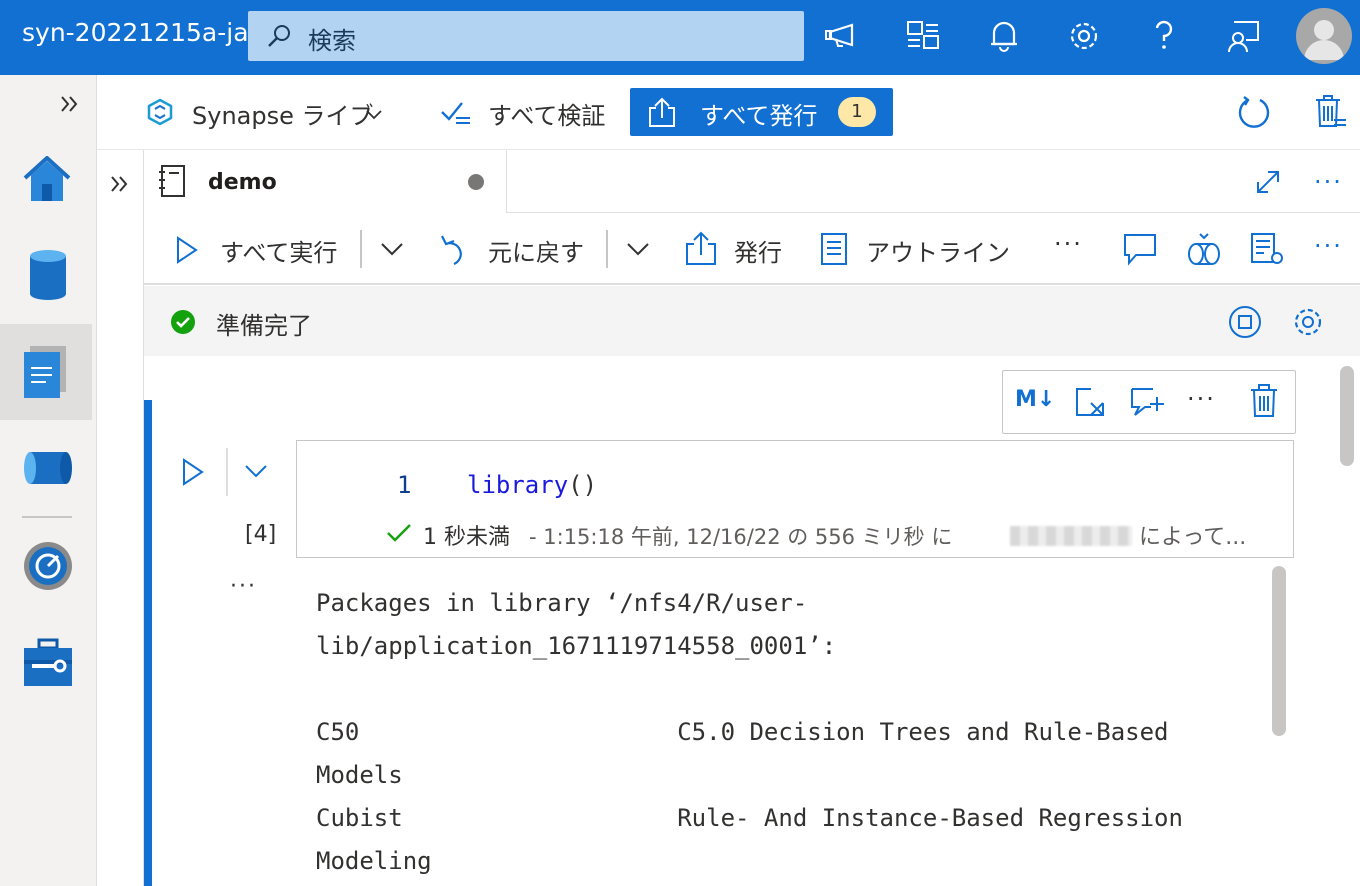 Image resolution: width=1360 pixels, height=886 pixels. I want to click on monitor-gauge-icon, so click(48, 566).